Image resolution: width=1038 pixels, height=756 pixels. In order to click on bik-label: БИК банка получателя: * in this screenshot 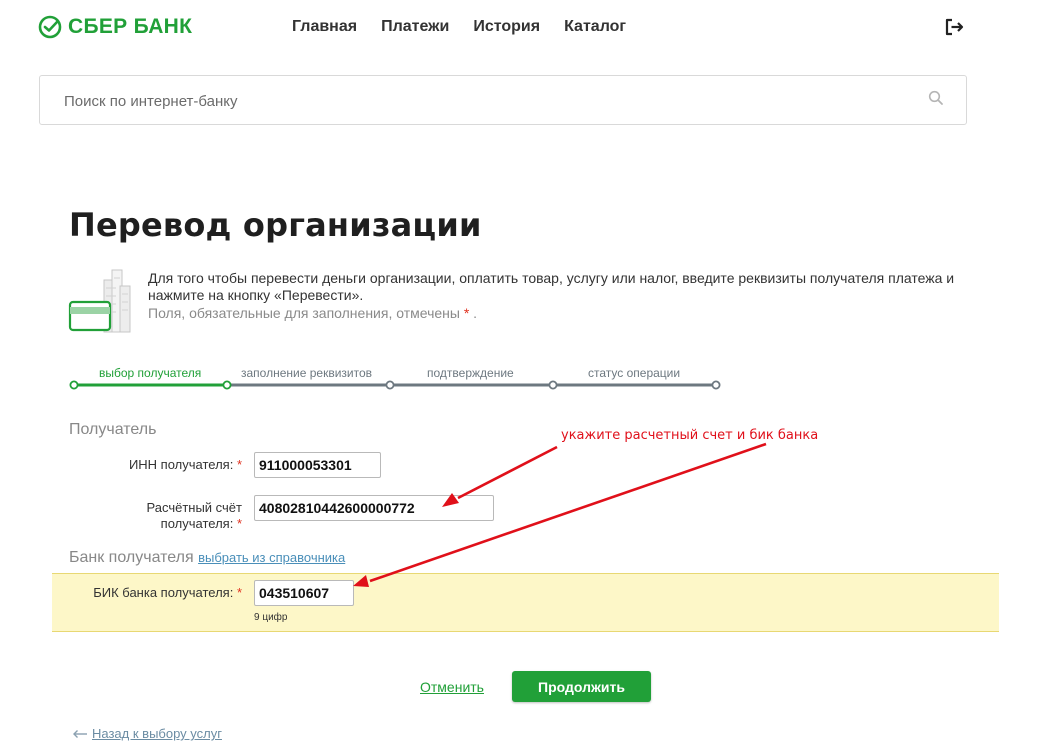, I will do `click(151, 593)`.